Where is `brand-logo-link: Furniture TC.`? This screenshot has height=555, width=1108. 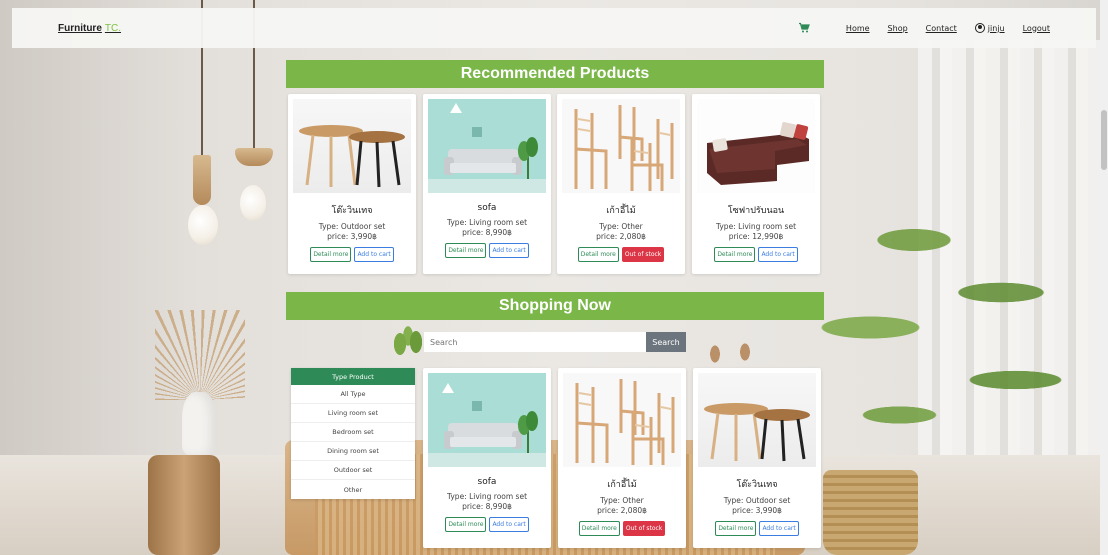 brand-logo-link: Furniture TC. is located at coordinates (89, 28).